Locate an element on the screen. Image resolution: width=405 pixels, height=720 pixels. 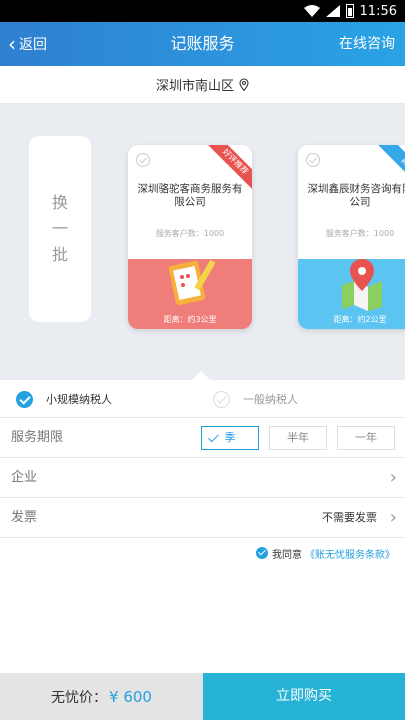
taxpayer-option-general: 一般纳税人 is located at coordinates (255, 399).